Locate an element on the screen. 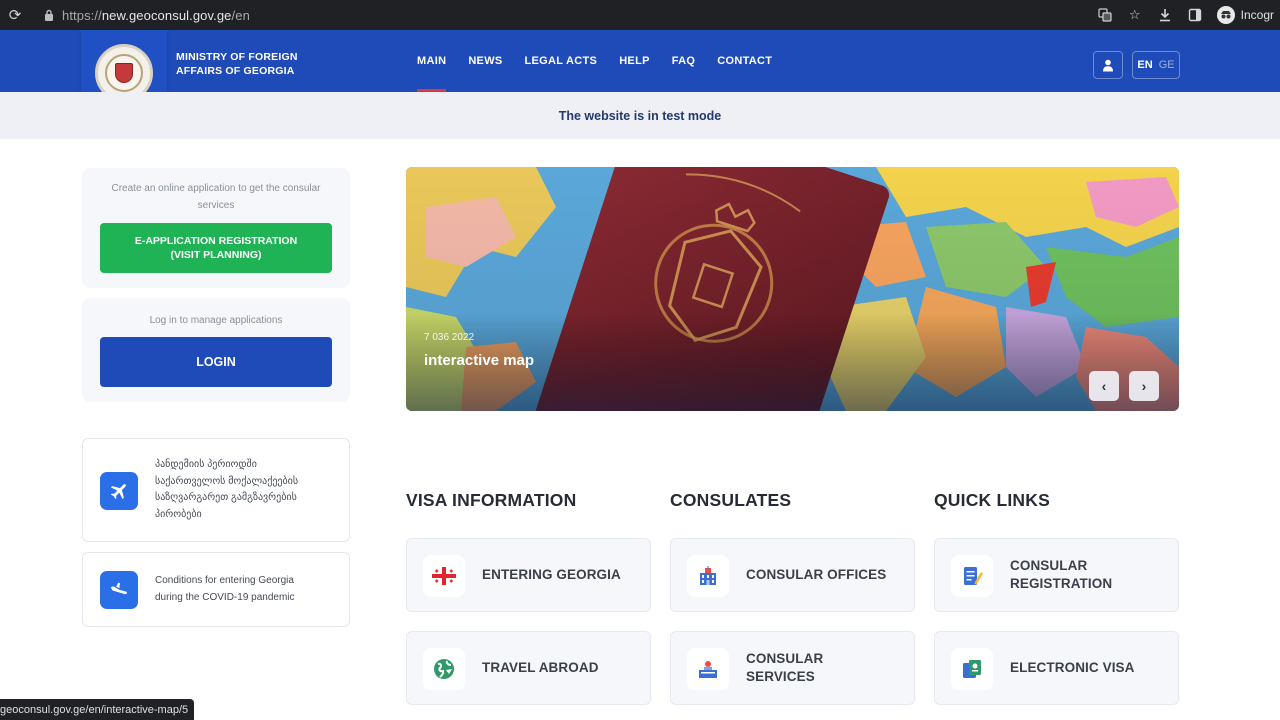 This screenshot has width=1280, height=720. e-application-button-line2: (VISIT PLANNING) is located at coordinates (216, 255).